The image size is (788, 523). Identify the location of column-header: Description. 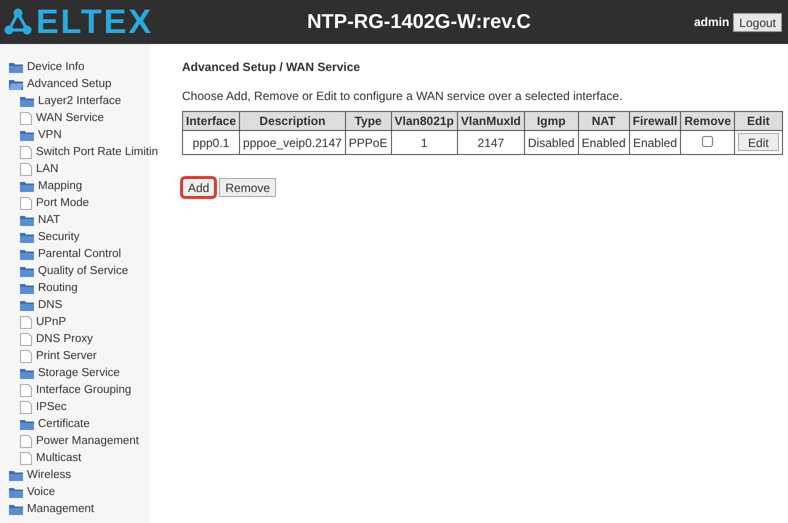
(293, 121).